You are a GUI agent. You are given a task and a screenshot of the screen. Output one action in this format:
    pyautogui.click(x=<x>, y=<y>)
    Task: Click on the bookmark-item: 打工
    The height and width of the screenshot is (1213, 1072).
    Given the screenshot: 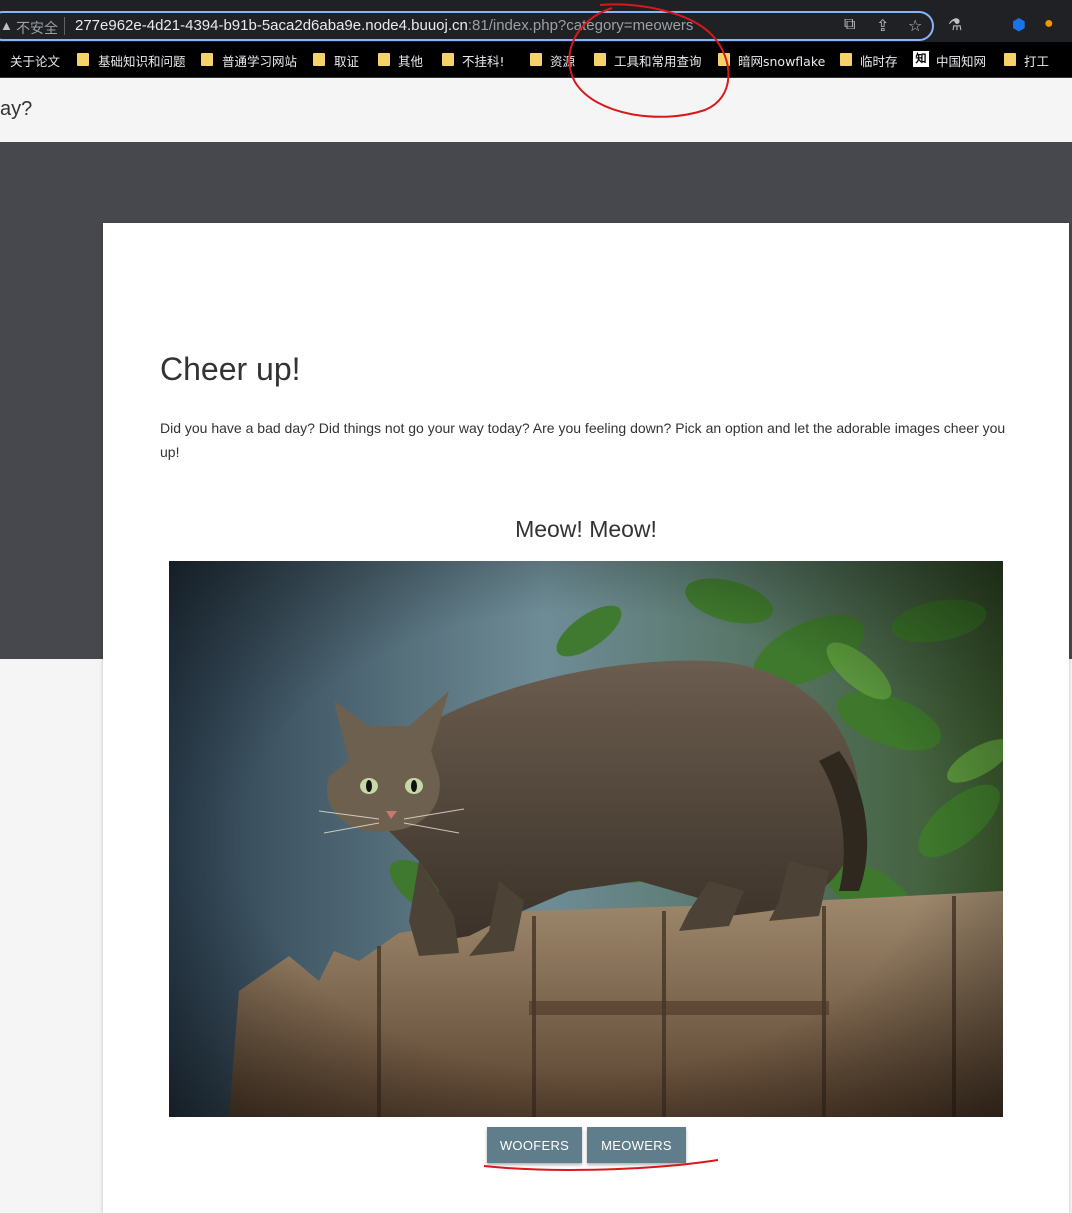 What is the action you would take?
    pyautogui.click(x=1036, y=60)
    